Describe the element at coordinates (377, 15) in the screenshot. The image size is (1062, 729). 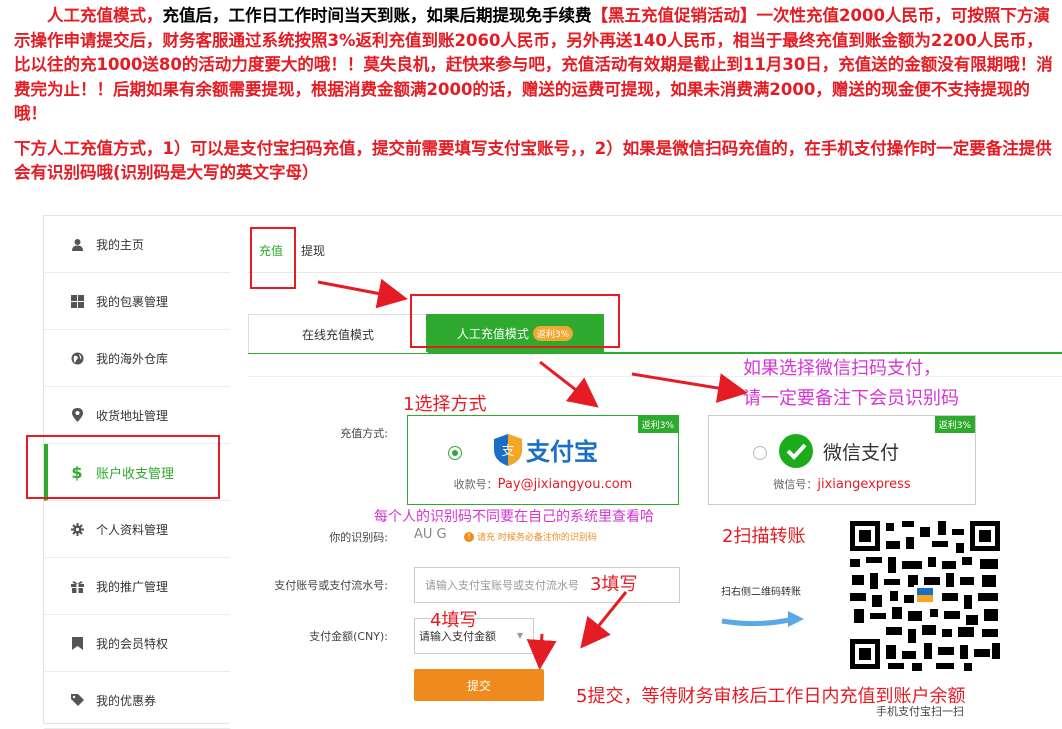
I see `intro-body: 充值后，工作日工作时间当天到账，如果后期提现免手续费` at that location.